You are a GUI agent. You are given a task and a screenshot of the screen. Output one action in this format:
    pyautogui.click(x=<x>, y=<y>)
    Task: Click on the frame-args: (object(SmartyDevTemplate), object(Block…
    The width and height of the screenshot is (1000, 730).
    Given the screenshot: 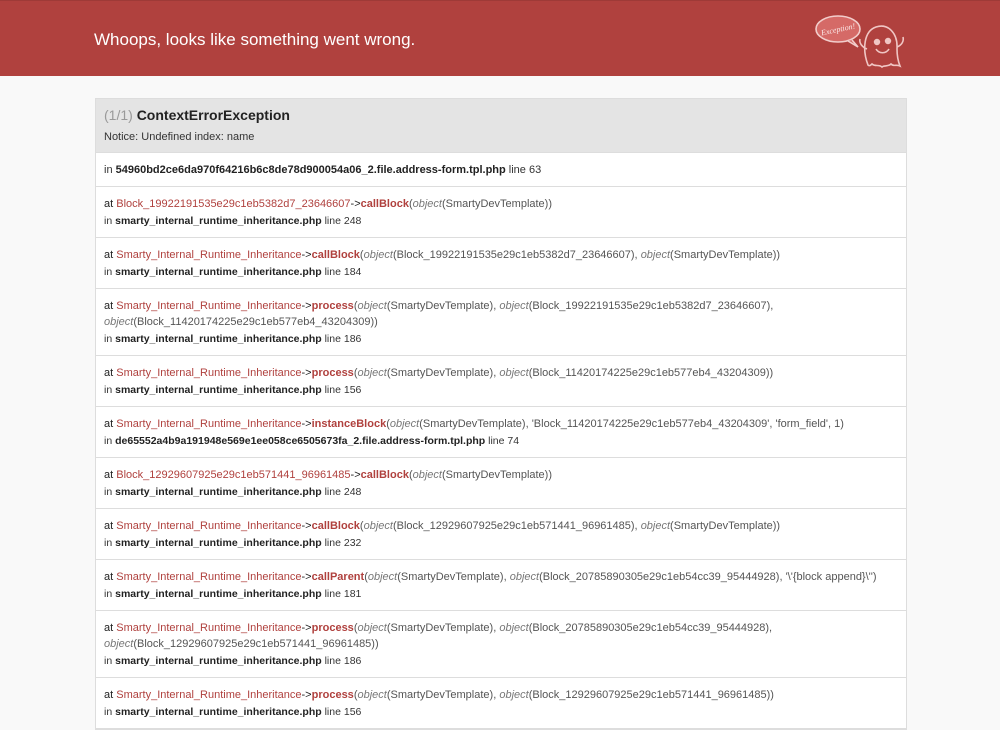 What is the action you would take?
    pyautogui.click(x=563, y=373)
    